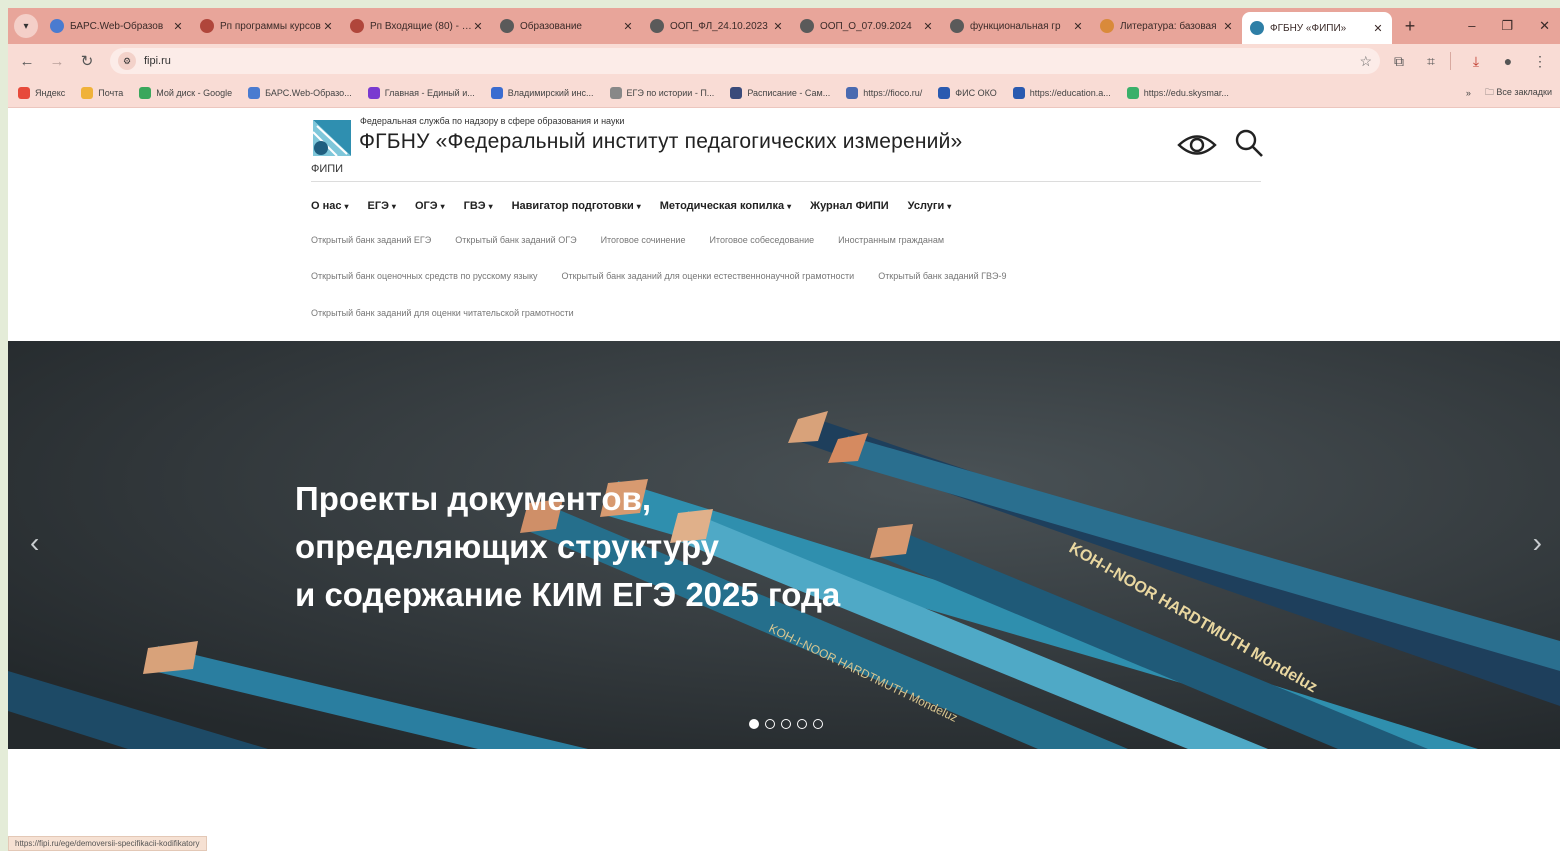 Image resolution: width=1560 pixels, height=851 pixels. I want to click on hero-title-line: Проекты документов,, so click(473, 498).